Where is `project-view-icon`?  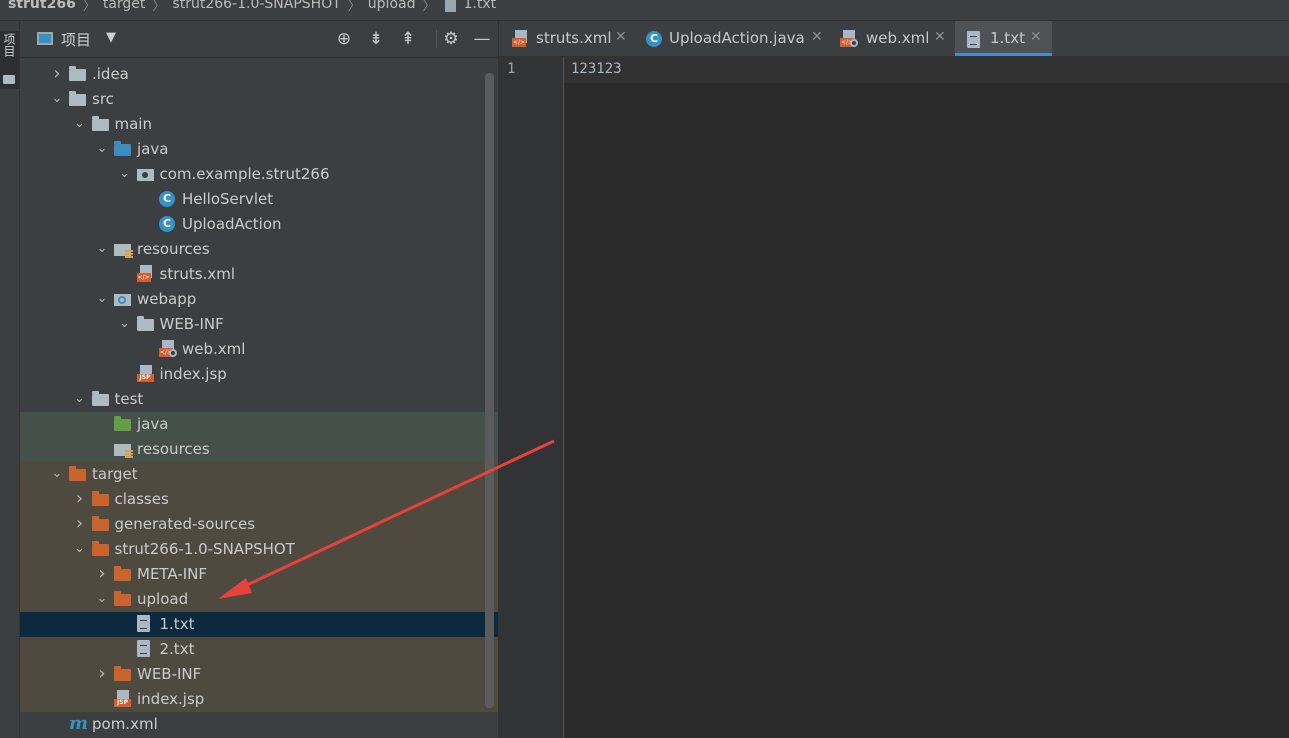 project-view-icon is located at coordinates (45, 38).